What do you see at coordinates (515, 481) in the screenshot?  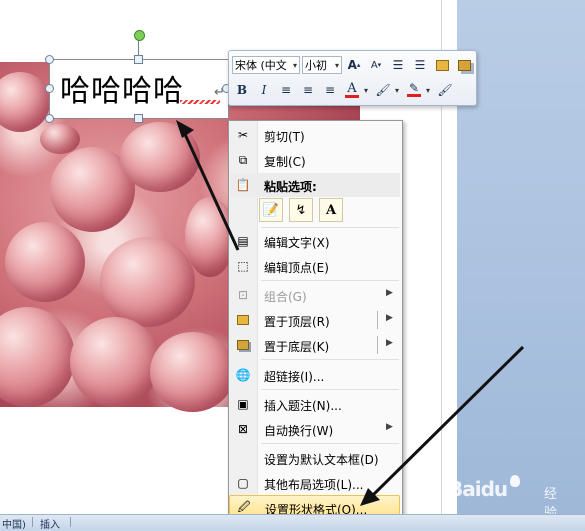 I see `paw-icon` at bounding box center [515, 481].